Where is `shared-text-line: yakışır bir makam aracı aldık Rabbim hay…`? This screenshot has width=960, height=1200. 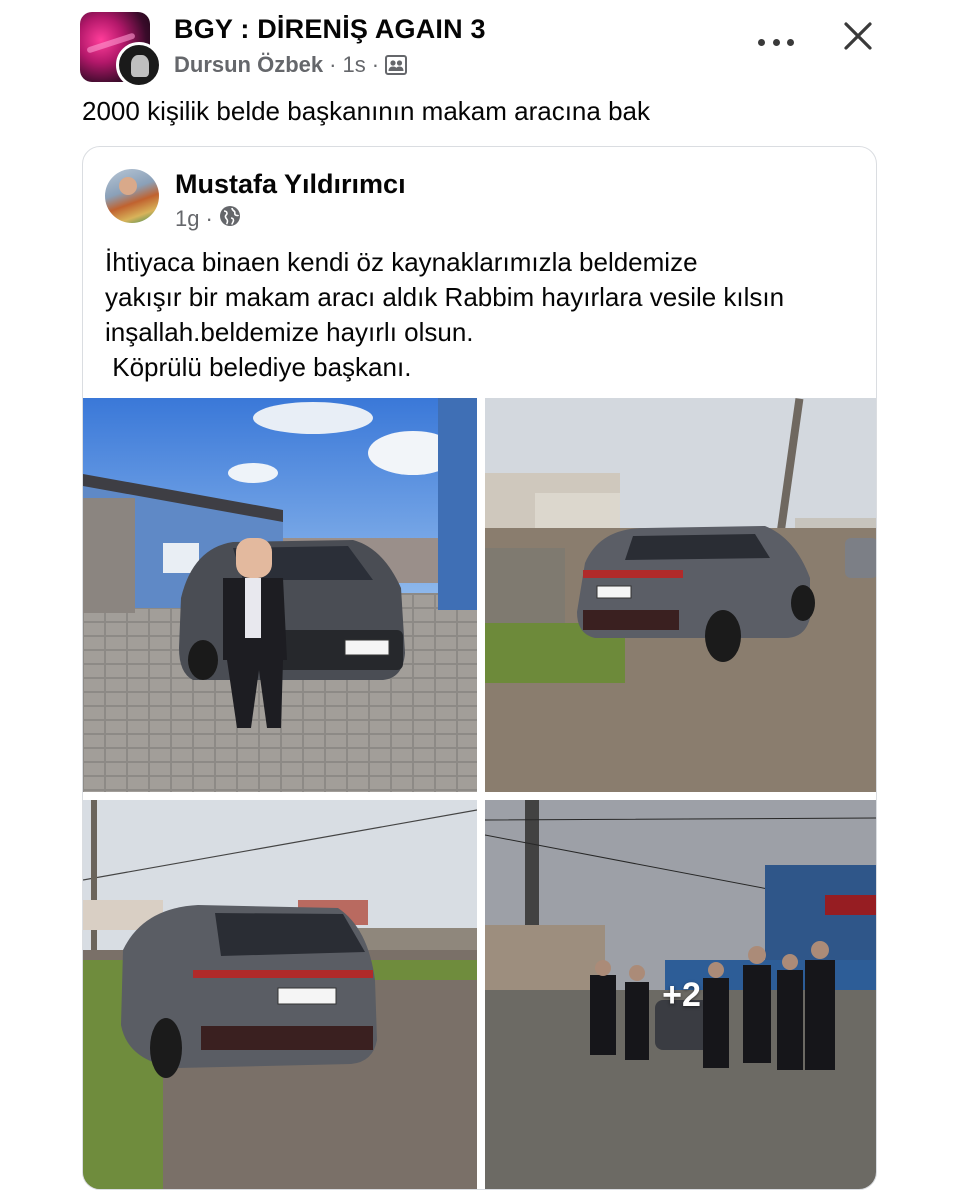
shared-text-line: yakışır bir makam aracı aldık Rabbim hay… is located at coordinates (445, 297).